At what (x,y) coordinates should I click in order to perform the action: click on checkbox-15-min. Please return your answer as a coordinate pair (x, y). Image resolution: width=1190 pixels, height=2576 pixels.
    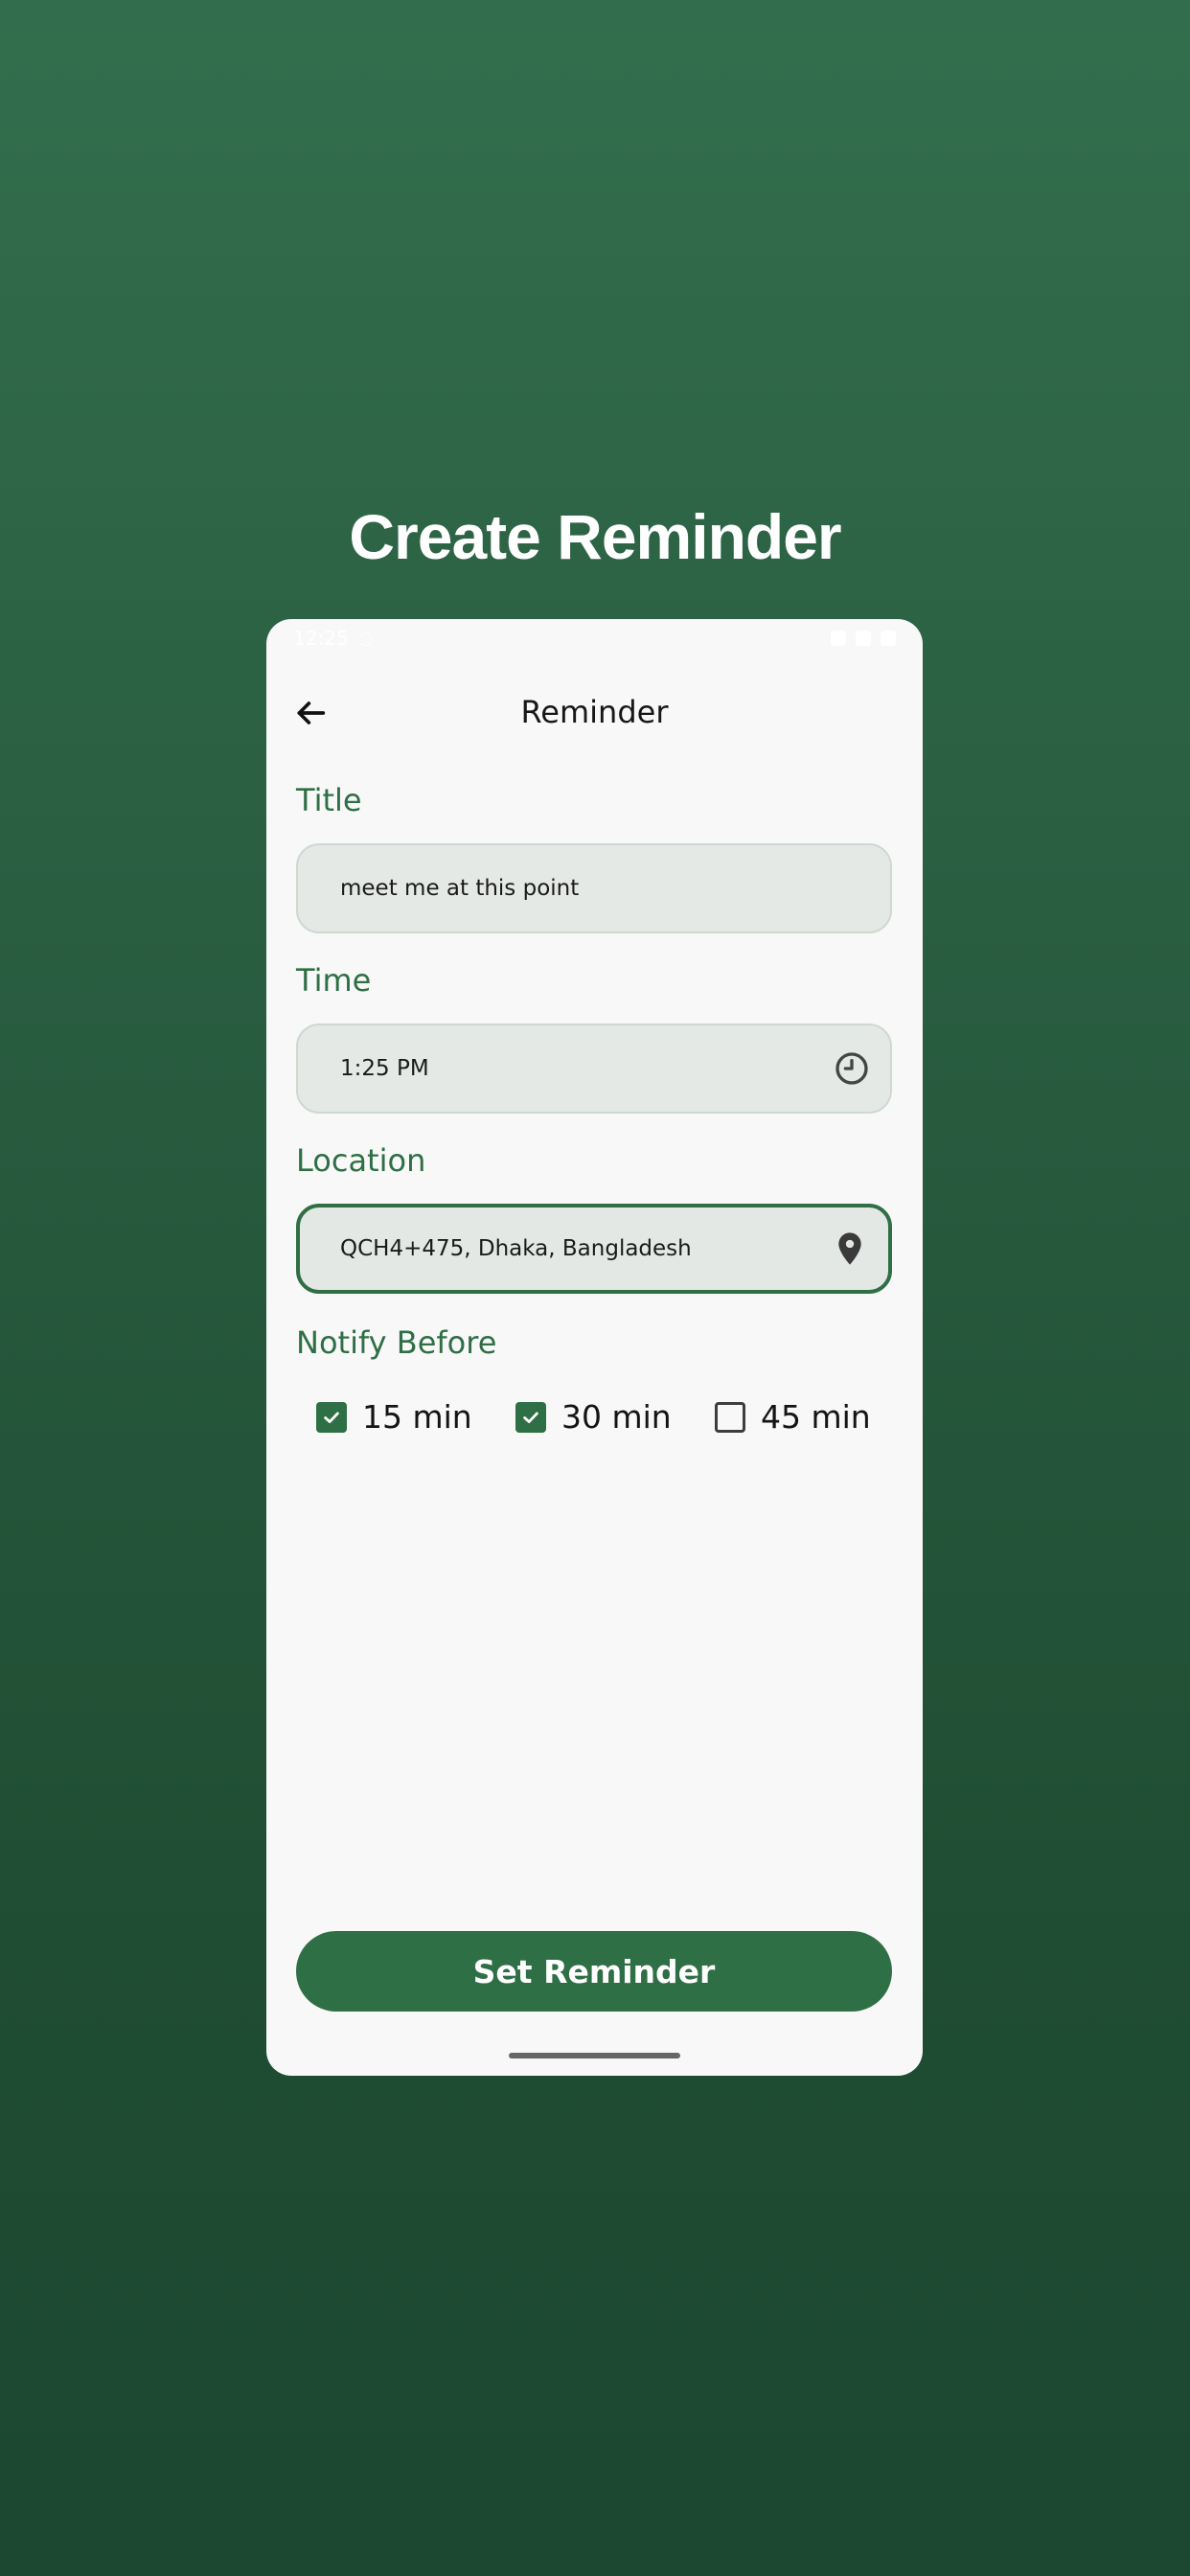
    Looking at the image, I should click on (332, 1417).